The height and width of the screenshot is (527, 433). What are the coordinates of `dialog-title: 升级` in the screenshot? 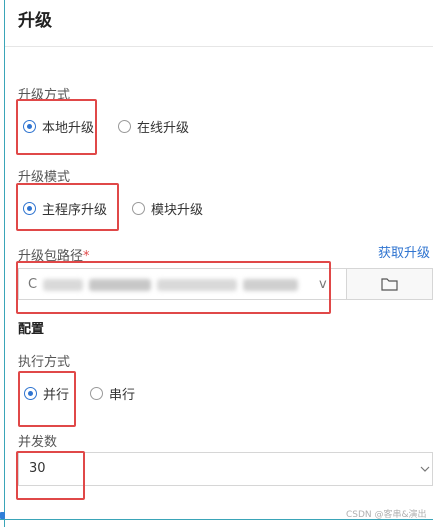 It's located at (35, 21).